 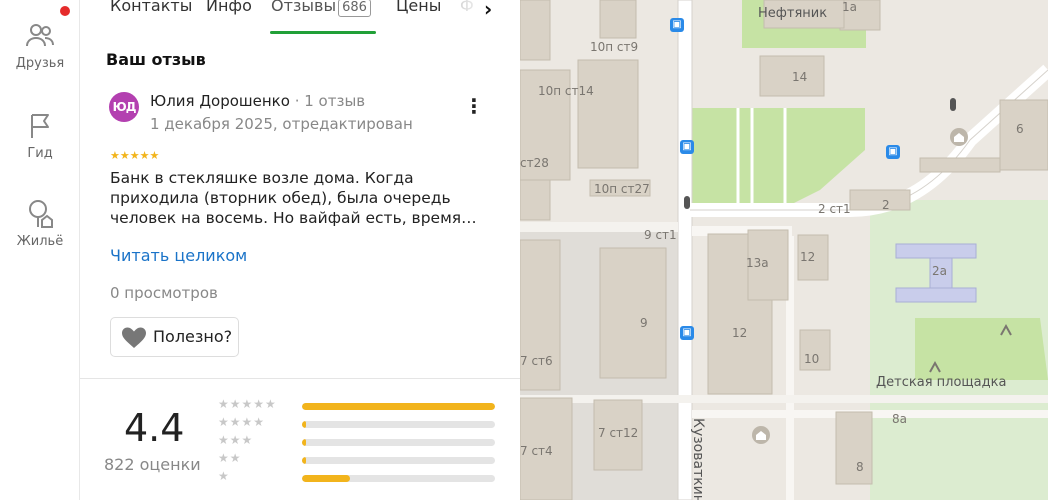 What do you see at coordinates (152, 464) in the screenshot?
I see `rating-count: 822 оценки` at bounding box center [152, 464].